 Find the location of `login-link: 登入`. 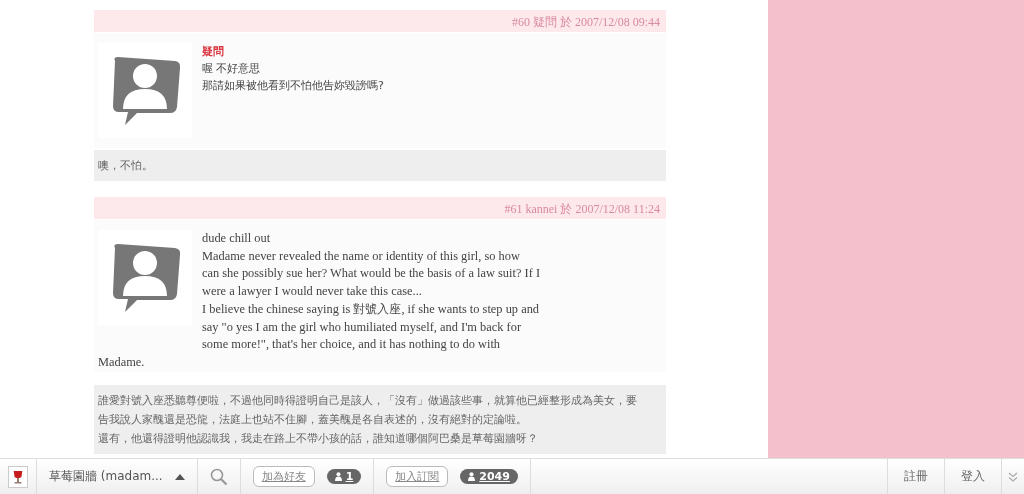

login-link: 登入 is located at coordinates (972, 476).